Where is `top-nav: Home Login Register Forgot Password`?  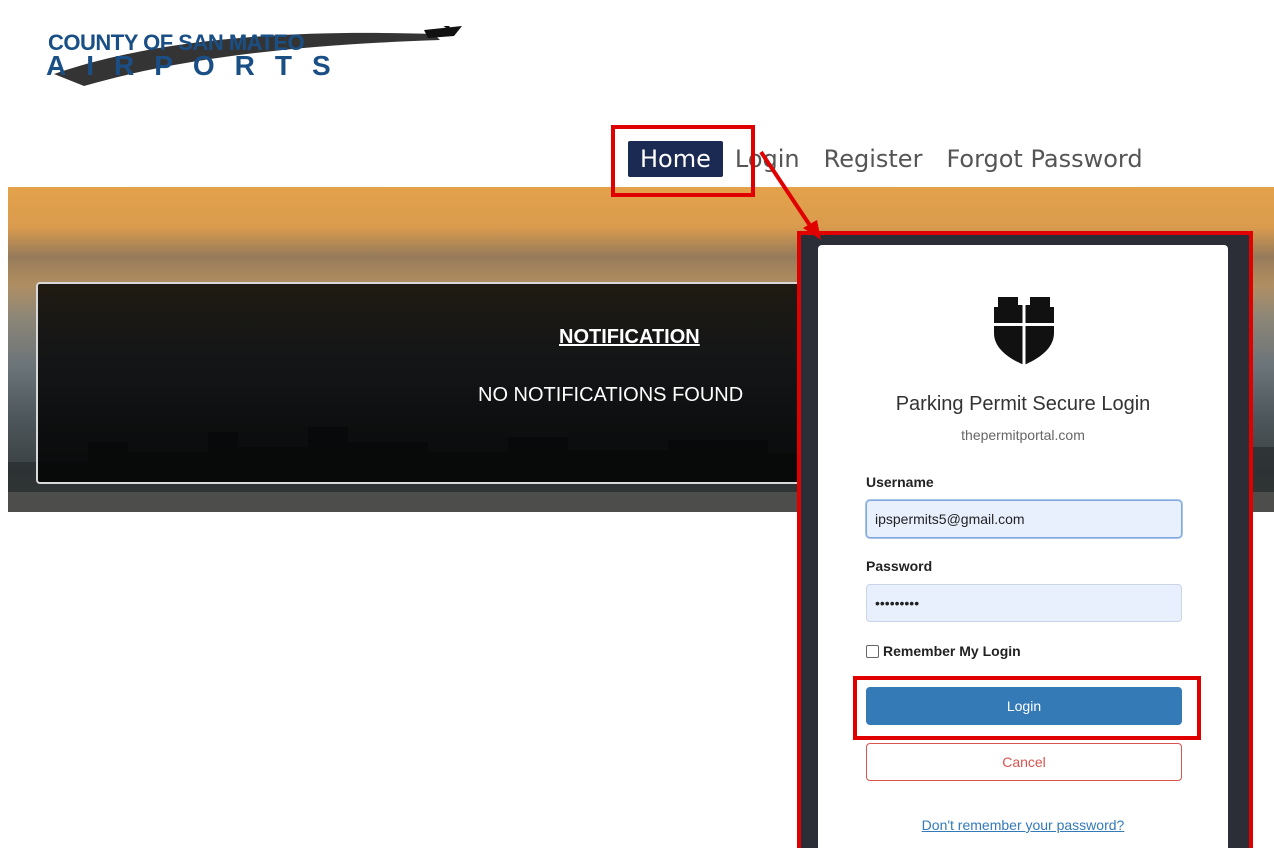
top-nav: Home Login Register Forgot Password is located at coordinates (891, 159).